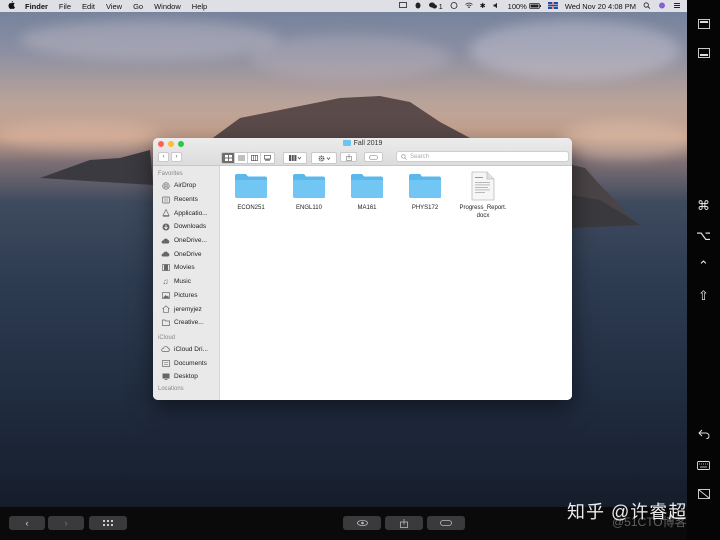 Image resolution: width=720 pixels, height=540 pixels. I want to click on list-view-button, so click(241, 158).